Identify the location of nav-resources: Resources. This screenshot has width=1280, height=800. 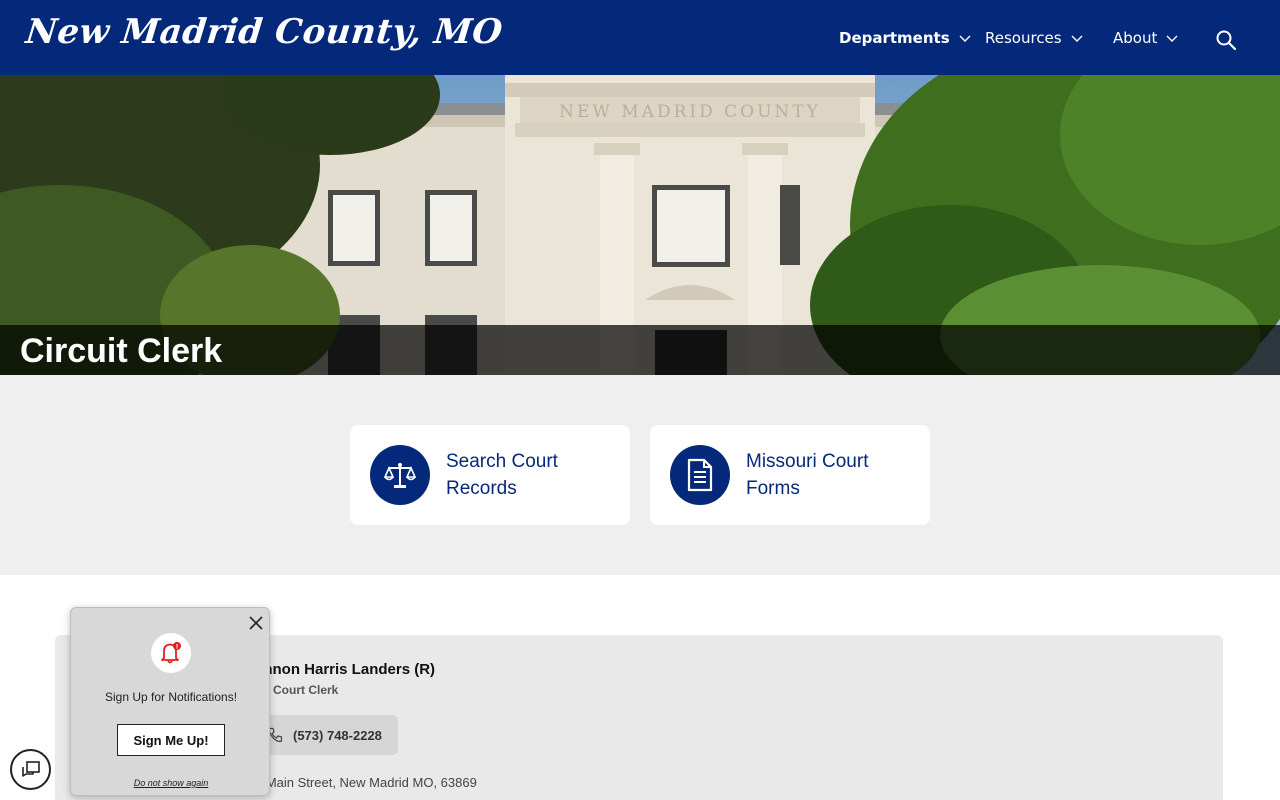
(1034, 37).